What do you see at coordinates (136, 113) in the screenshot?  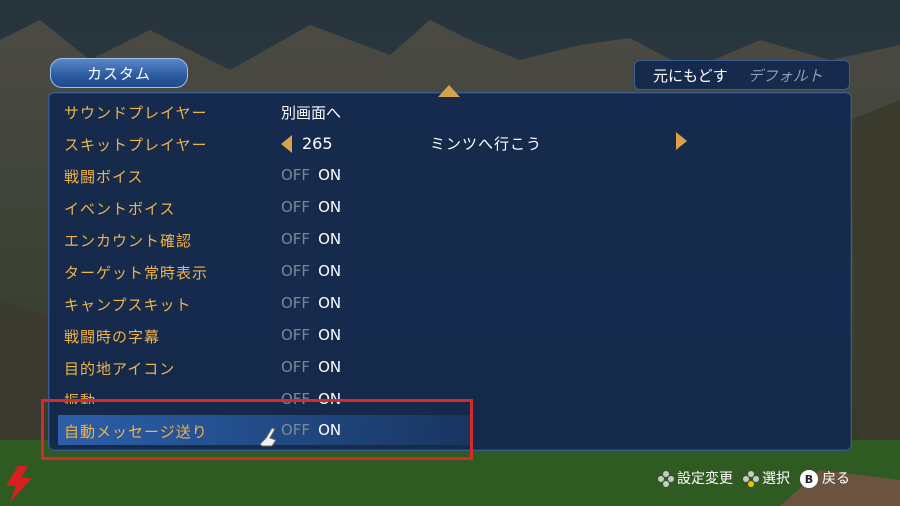 I see `row-label: サウンドプレイヤー` at bounding box center [136, 113].